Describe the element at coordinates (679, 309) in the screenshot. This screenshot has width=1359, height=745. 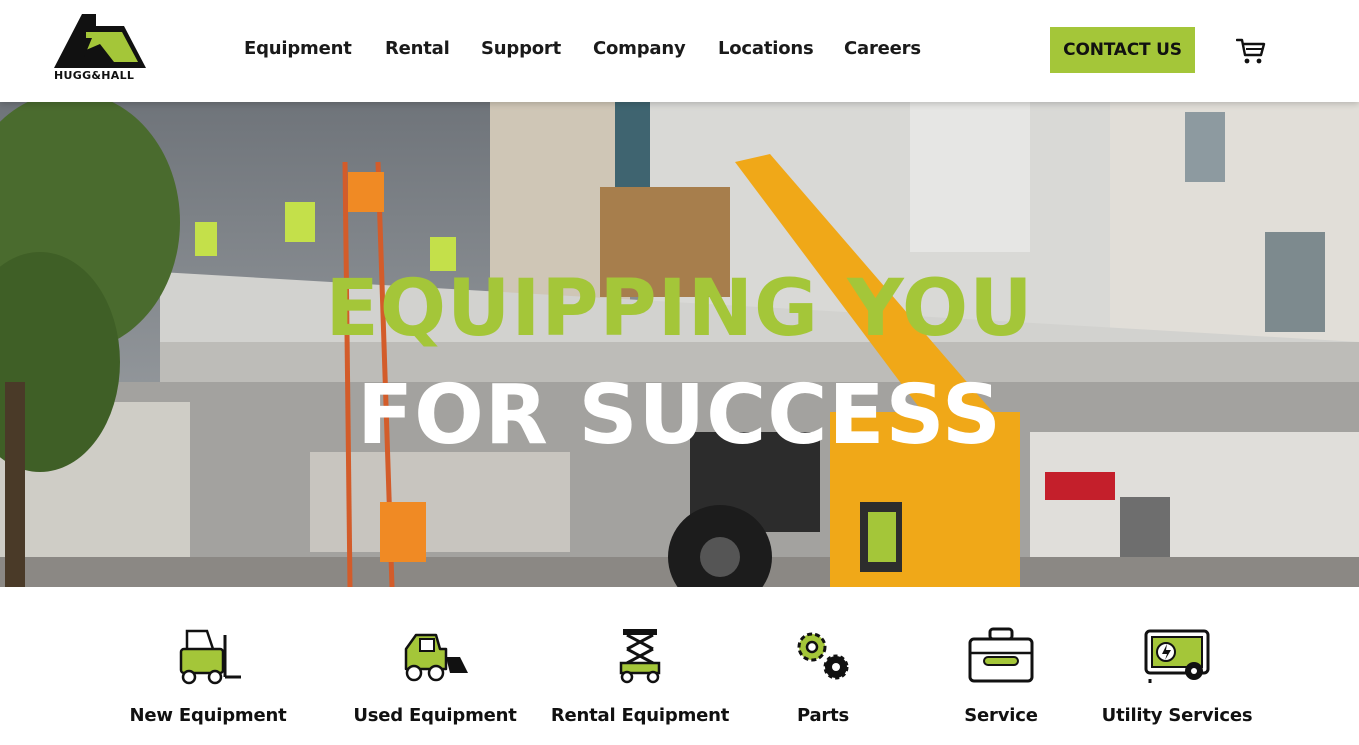
I see `hero-headline-line1: EQUIPPING YOU` at that location.